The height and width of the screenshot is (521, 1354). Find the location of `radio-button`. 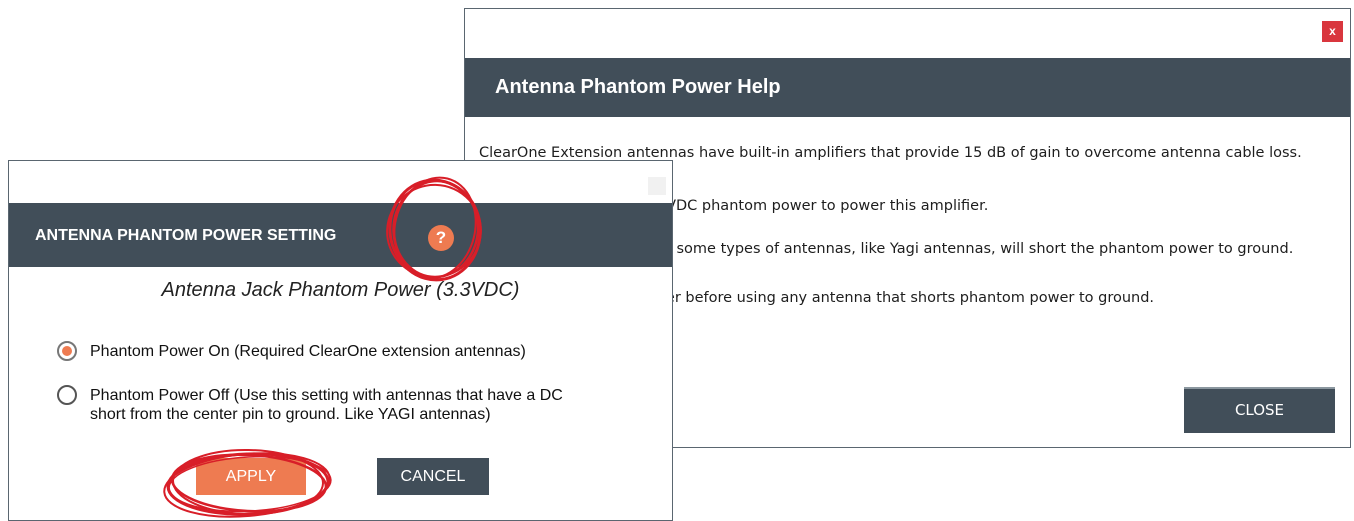

radio-button is located at coordinates (67, 395).